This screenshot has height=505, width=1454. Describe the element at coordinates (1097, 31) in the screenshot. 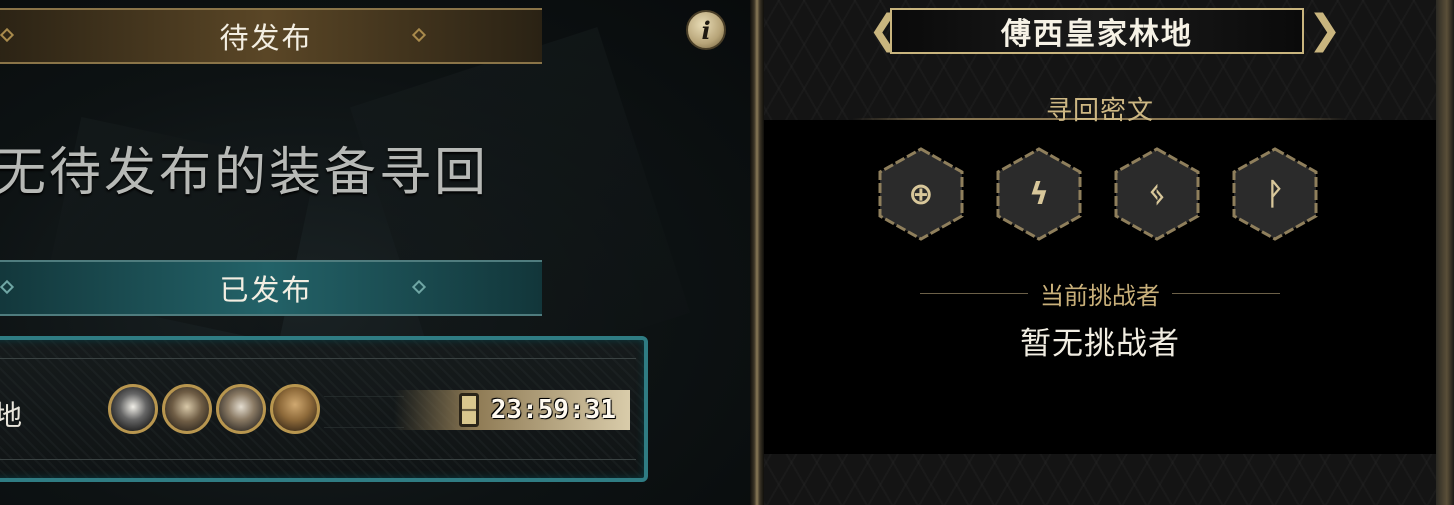

I see `location-title: 傅西皇家林地` at that location.